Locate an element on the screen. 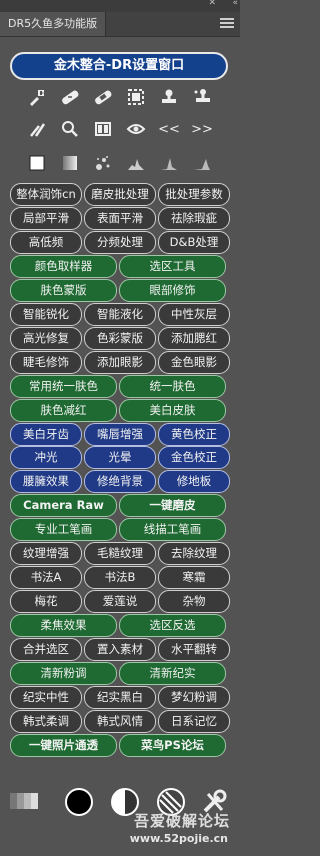  action-button: 智能液化 is located at coordinates (120, 314).